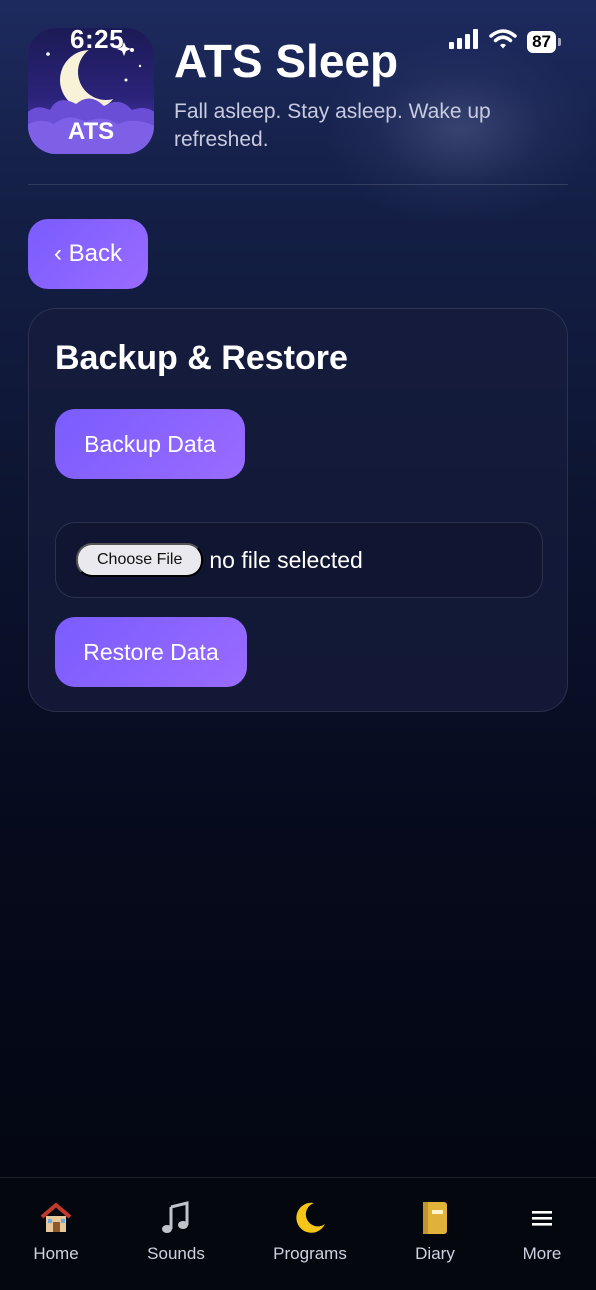  What do you see at coordinates (542, 1253) in the screenshot?
I see `nav-label-more: More` at bounding box center [542, 1253].